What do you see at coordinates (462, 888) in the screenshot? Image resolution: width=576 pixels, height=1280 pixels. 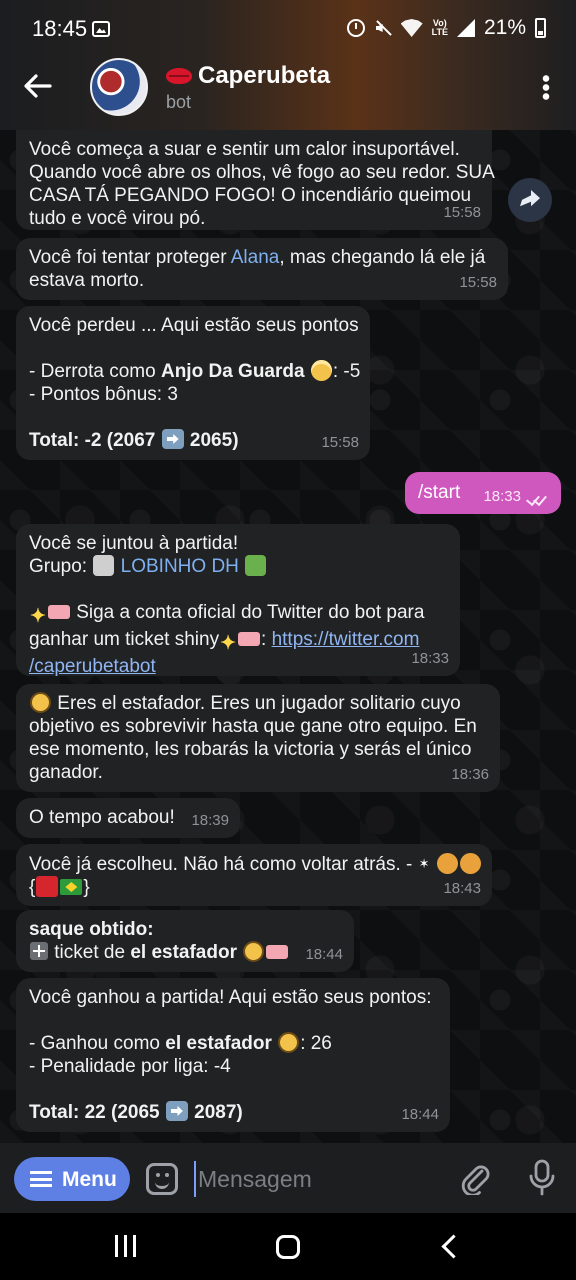 I see `message-time: 18:43` at bounding box center [462, 888].